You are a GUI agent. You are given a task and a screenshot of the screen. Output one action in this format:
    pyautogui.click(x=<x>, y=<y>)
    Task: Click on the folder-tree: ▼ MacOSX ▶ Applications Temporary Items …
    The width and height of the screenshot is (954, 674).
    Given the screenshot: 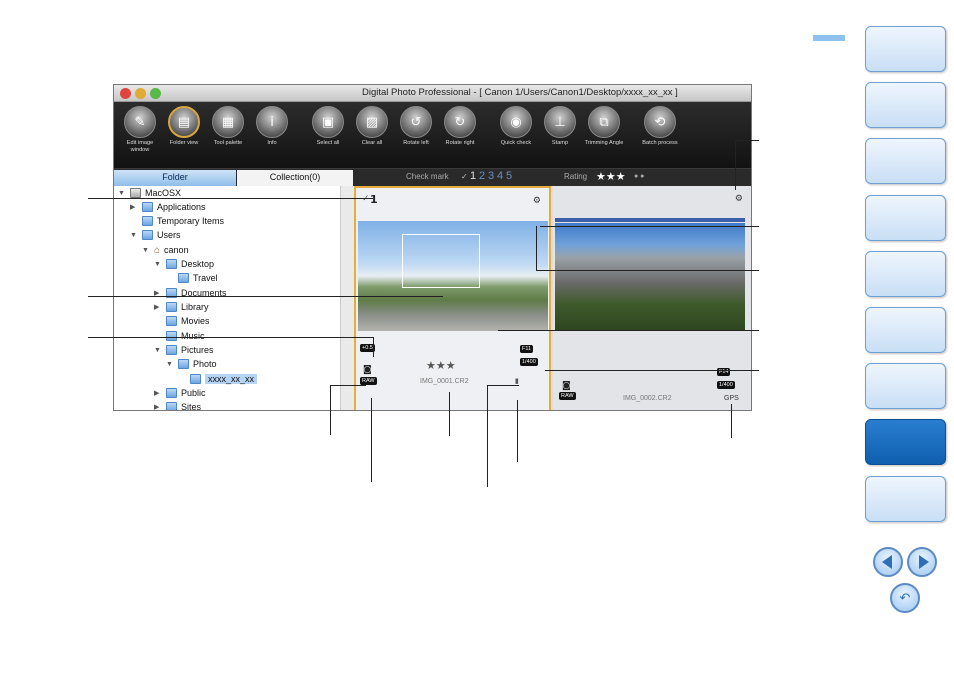 What is the action you would take?
    pyautogui.click(x=234, y=298)
    